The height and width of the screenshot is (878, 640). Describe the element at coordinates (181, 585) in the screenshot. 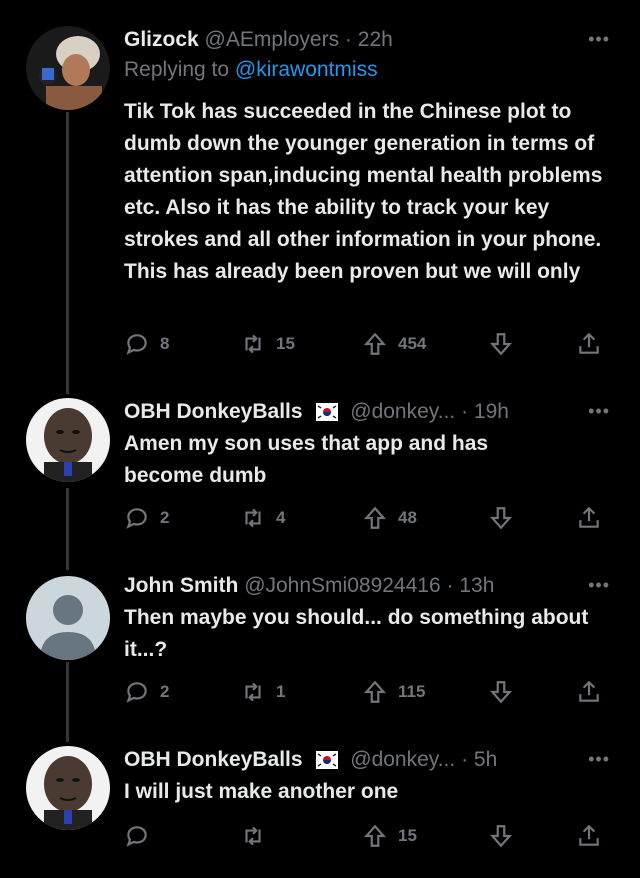

I see `display-name: John Smith` at that location.